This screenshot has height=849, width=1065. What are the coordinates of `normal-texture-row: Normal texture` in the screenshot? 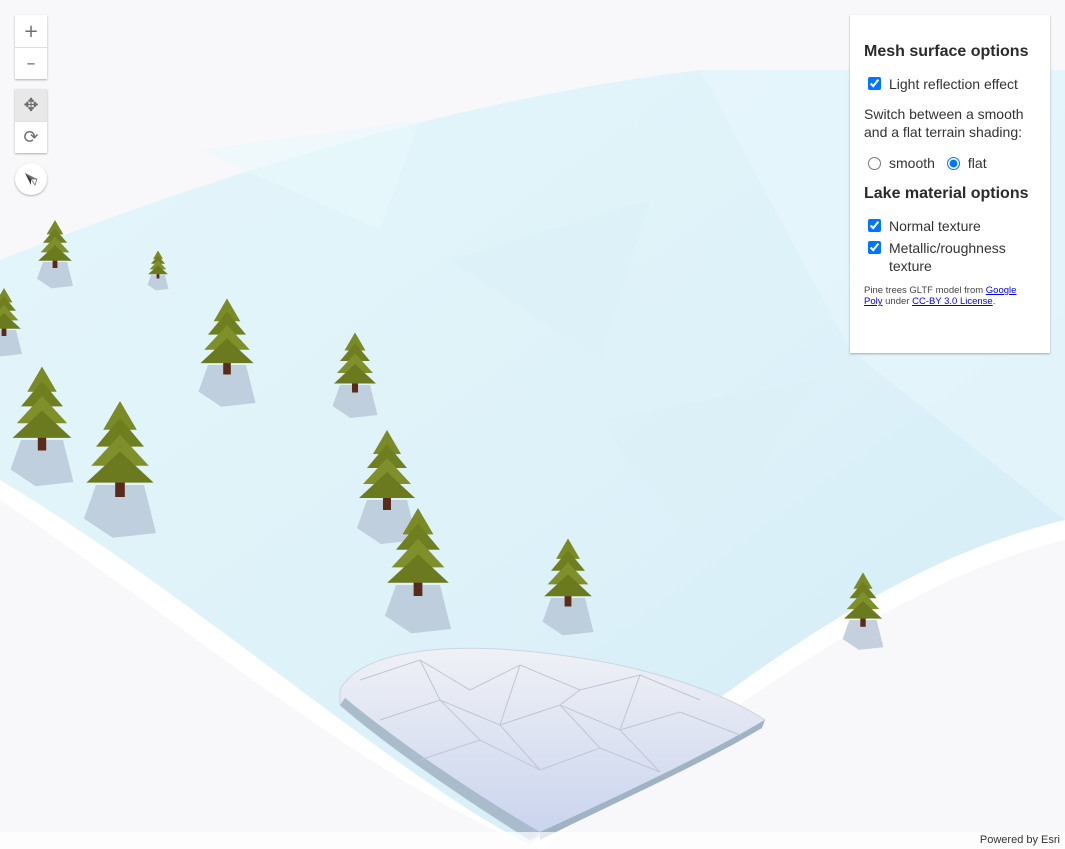 It's located at (950, 226).